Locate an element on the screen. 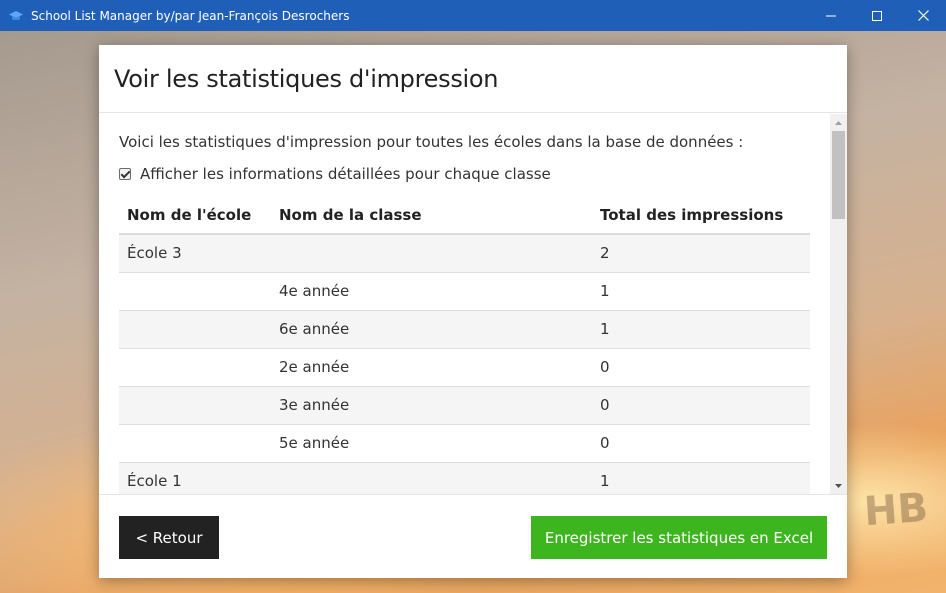 This screenshot has width=946, height=593. table-row: 3e année 0 is located at coordinates (464, 404).